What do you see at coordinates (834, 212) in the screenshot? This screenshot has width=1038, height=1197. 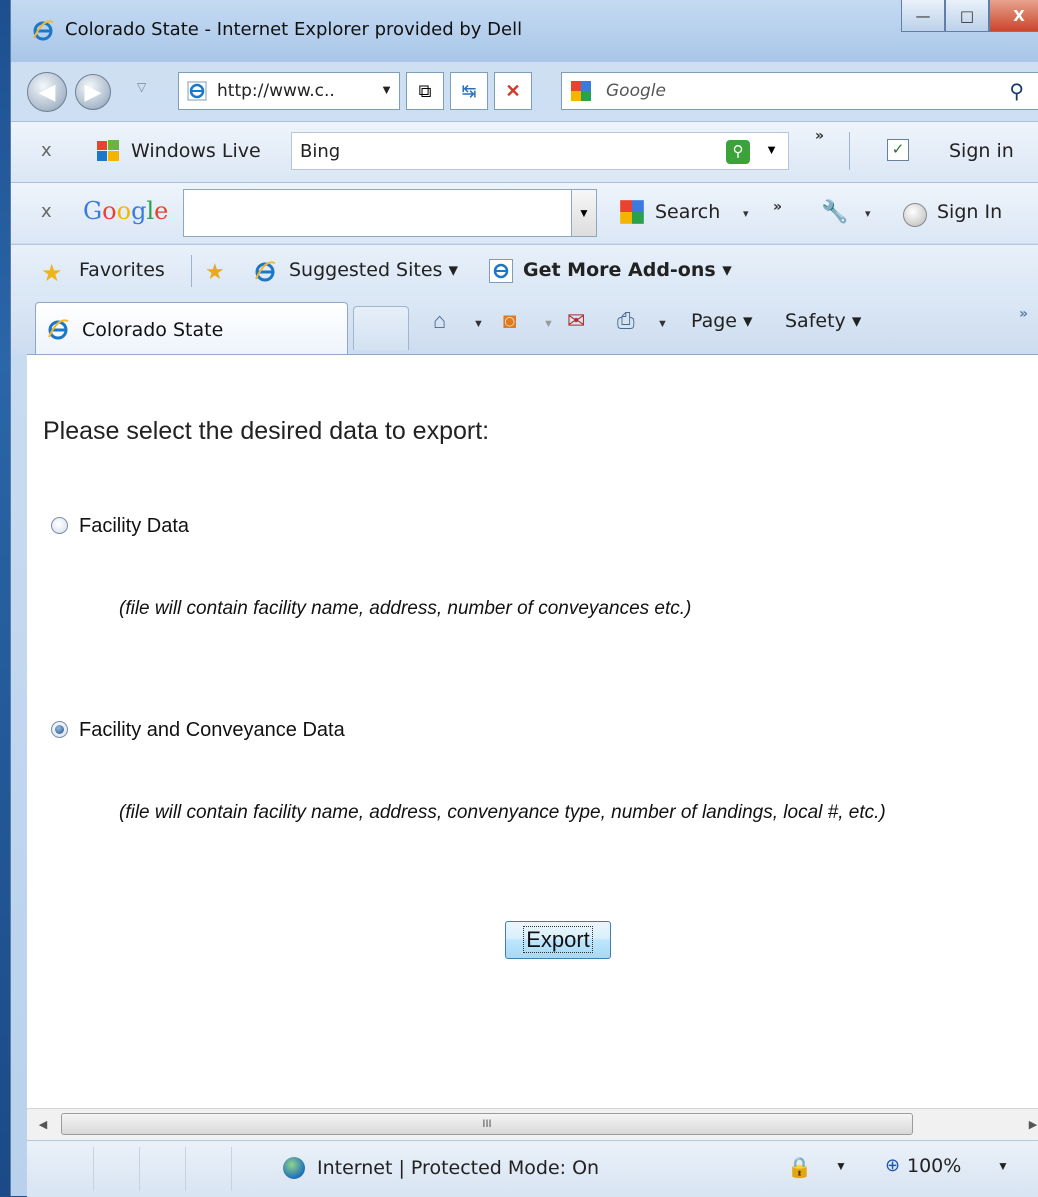 I see `wrench-icon: 🔧` at bounding box center [834, 212].